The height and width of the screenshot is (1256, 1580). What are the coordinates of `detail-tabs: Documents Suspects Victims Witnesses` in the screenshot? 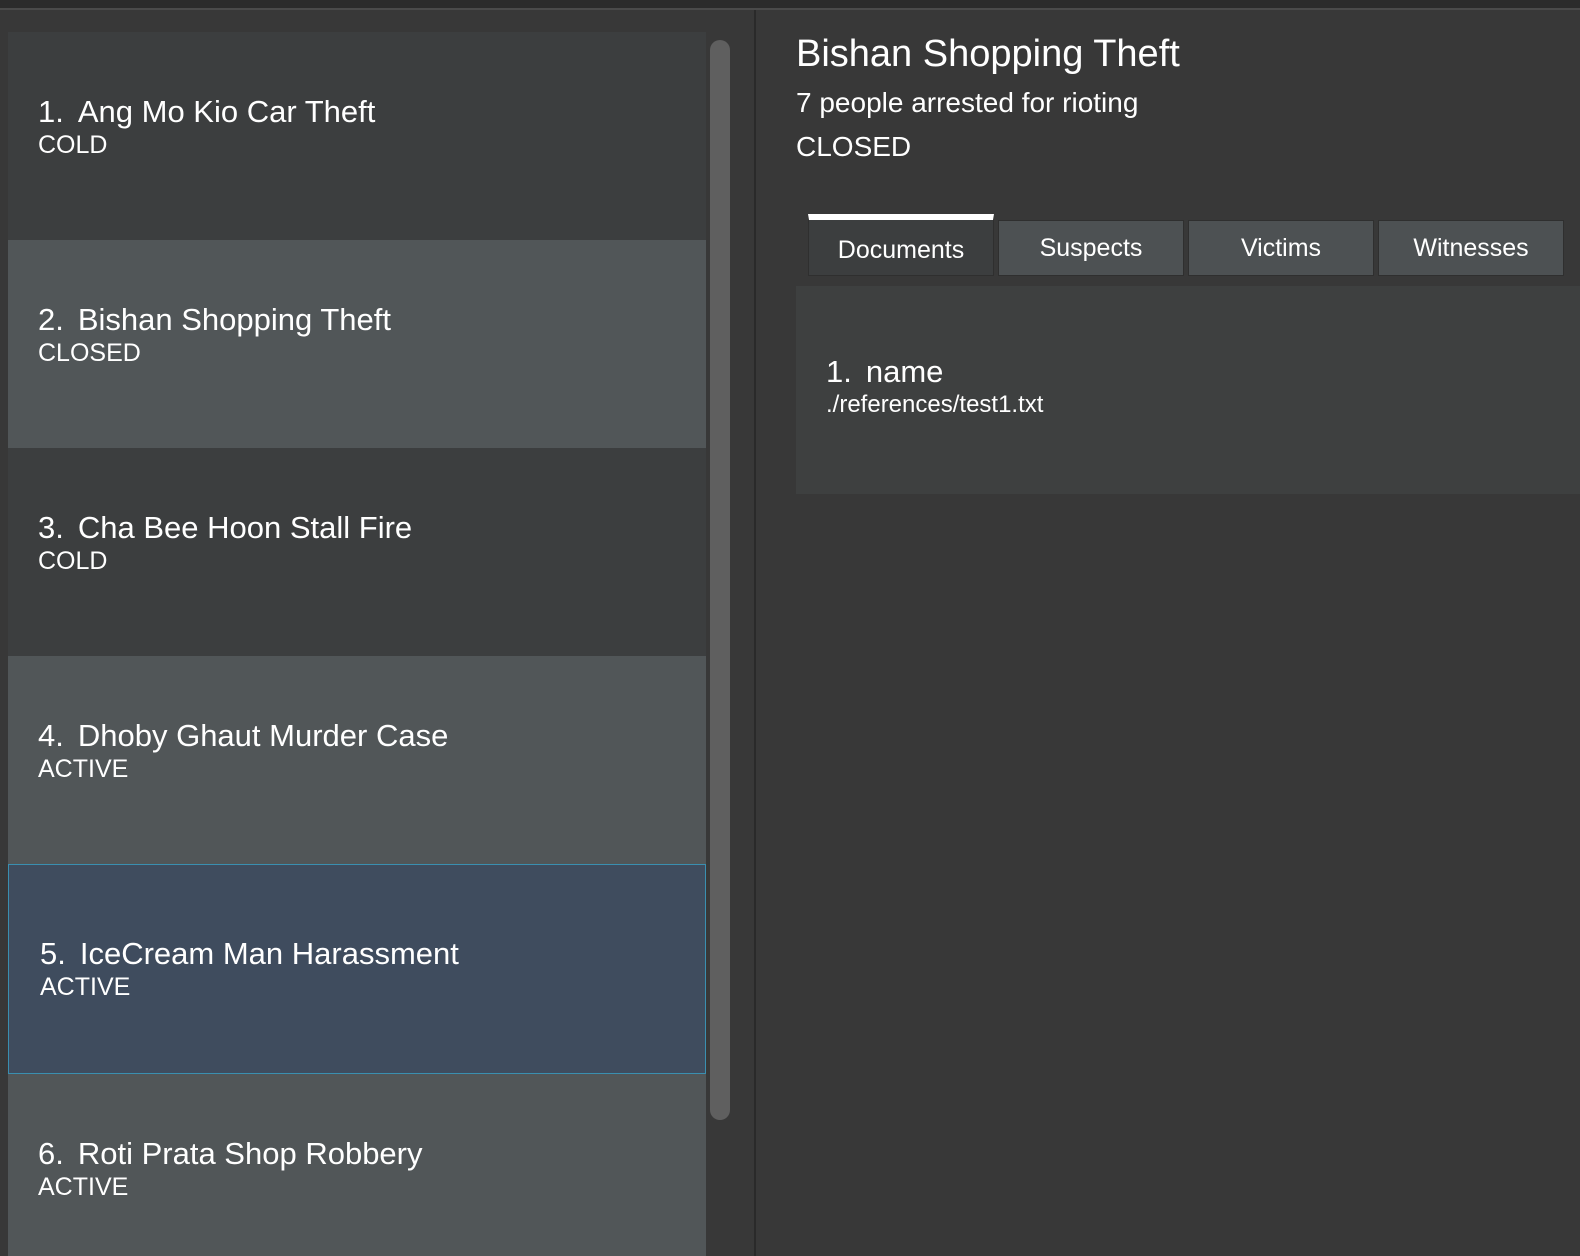 It's located at (1188, 245).